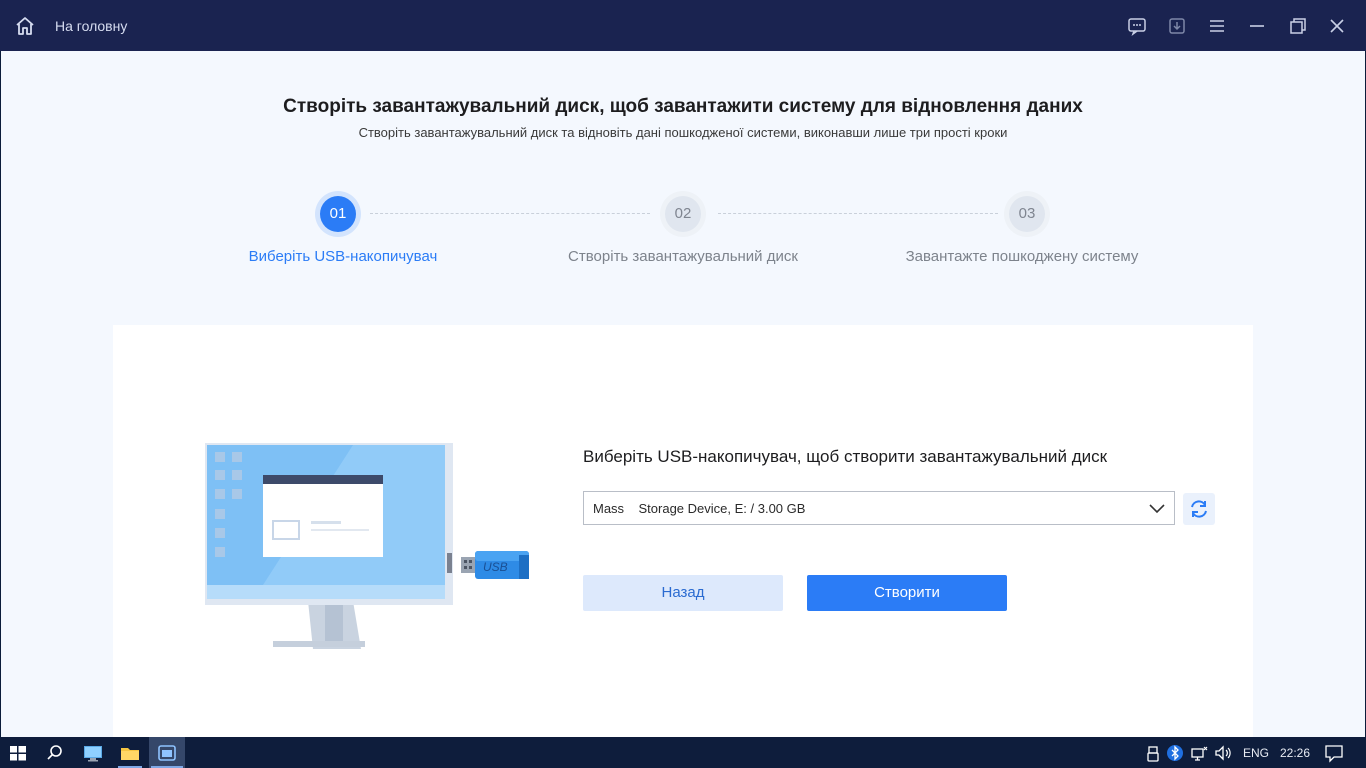 The height and width of the screenshot is (768, 1366). I want to click on search-icon, so click(55, 753).